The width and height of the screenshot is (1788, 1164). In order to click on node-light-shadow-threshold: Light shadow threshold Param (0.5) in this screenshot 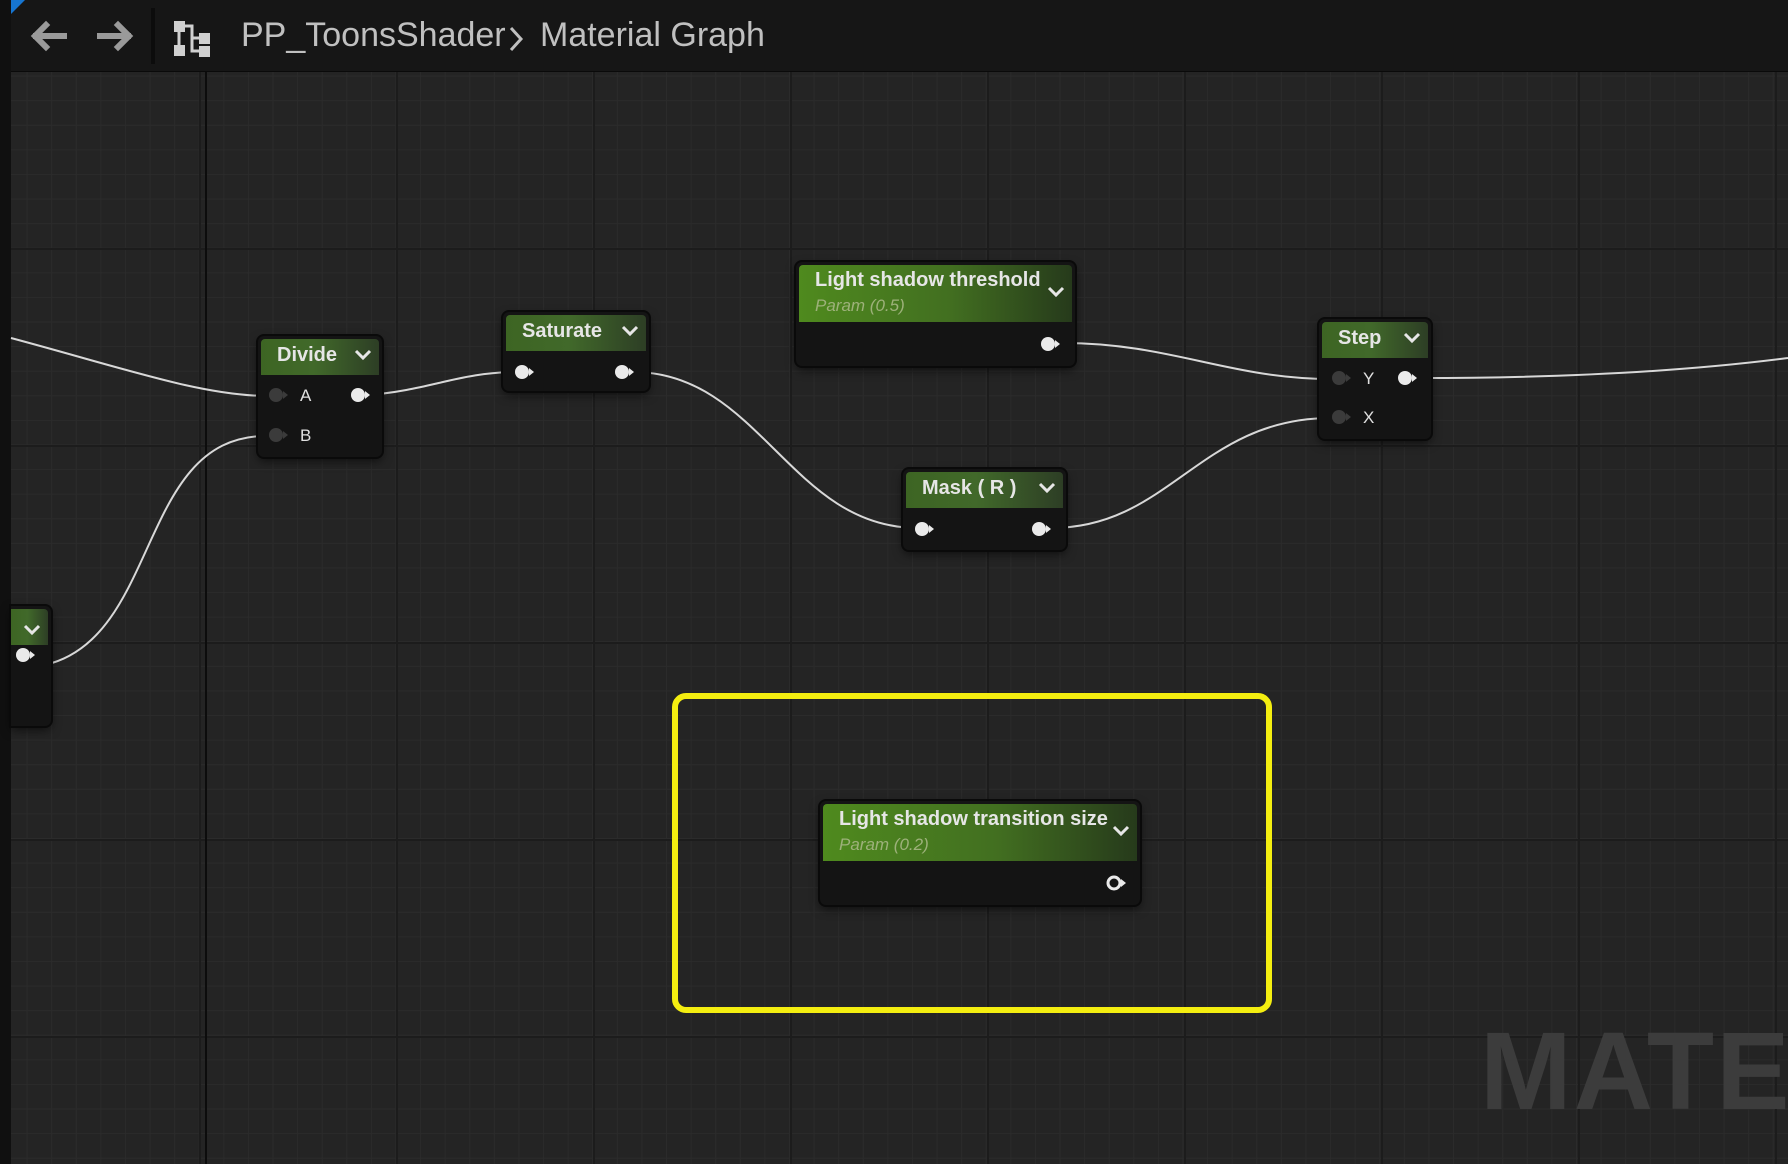, I will do `click(935, 314)`.